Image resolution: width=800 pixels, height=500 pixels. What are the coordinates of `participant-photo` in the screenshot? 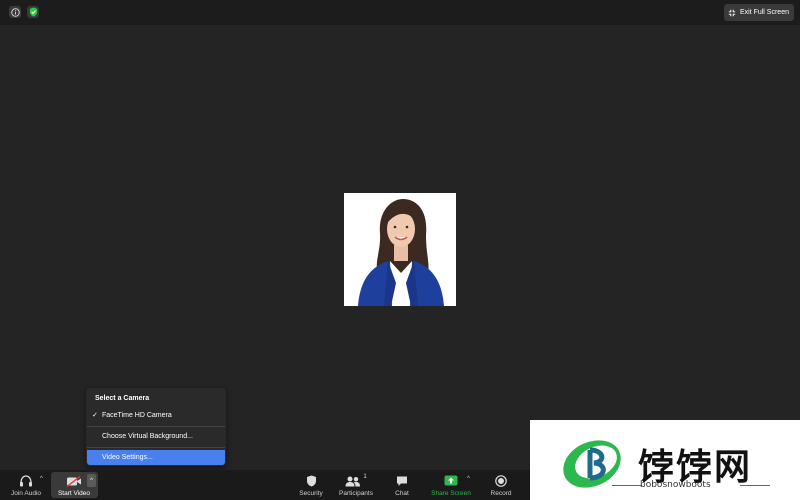 It's located at (400, 249).